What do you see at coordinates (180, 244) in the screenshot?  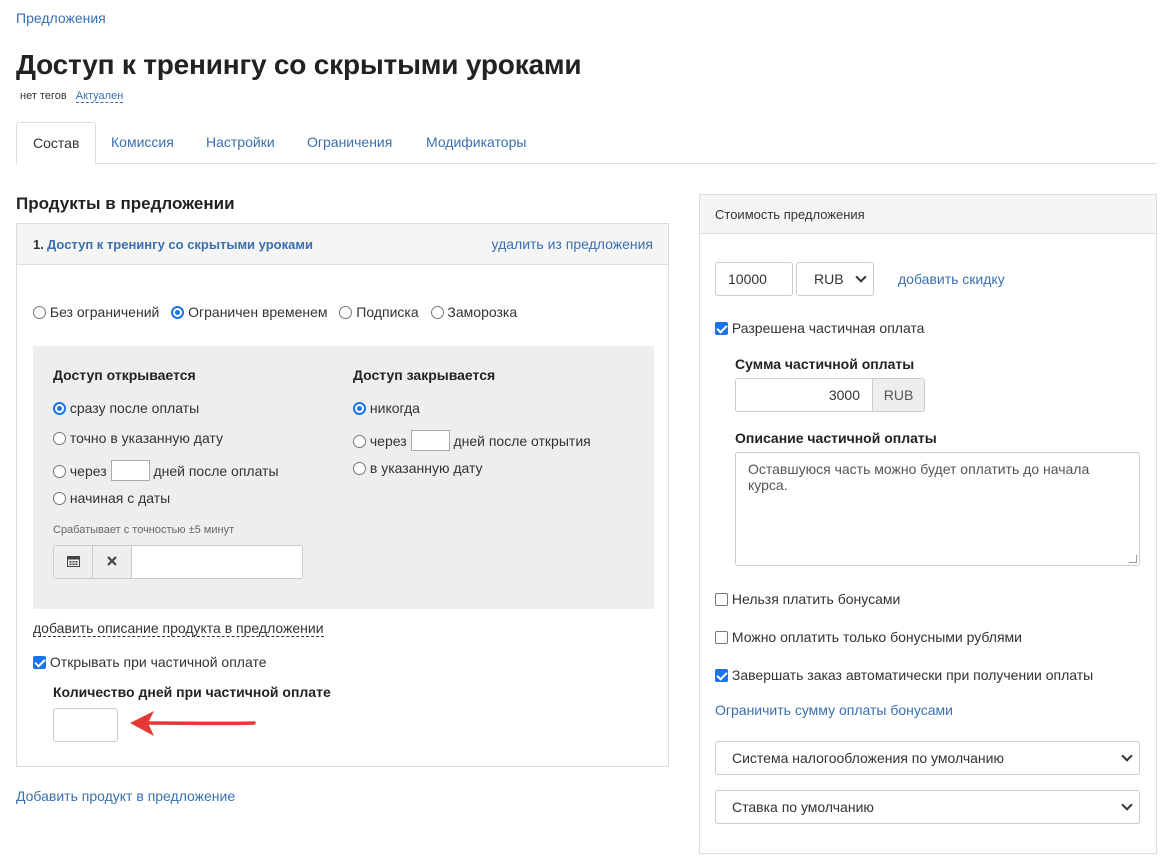 I see `product-name-link: Доступ к тренингу со скрытыми уроками` at bounding box center [180, 244].